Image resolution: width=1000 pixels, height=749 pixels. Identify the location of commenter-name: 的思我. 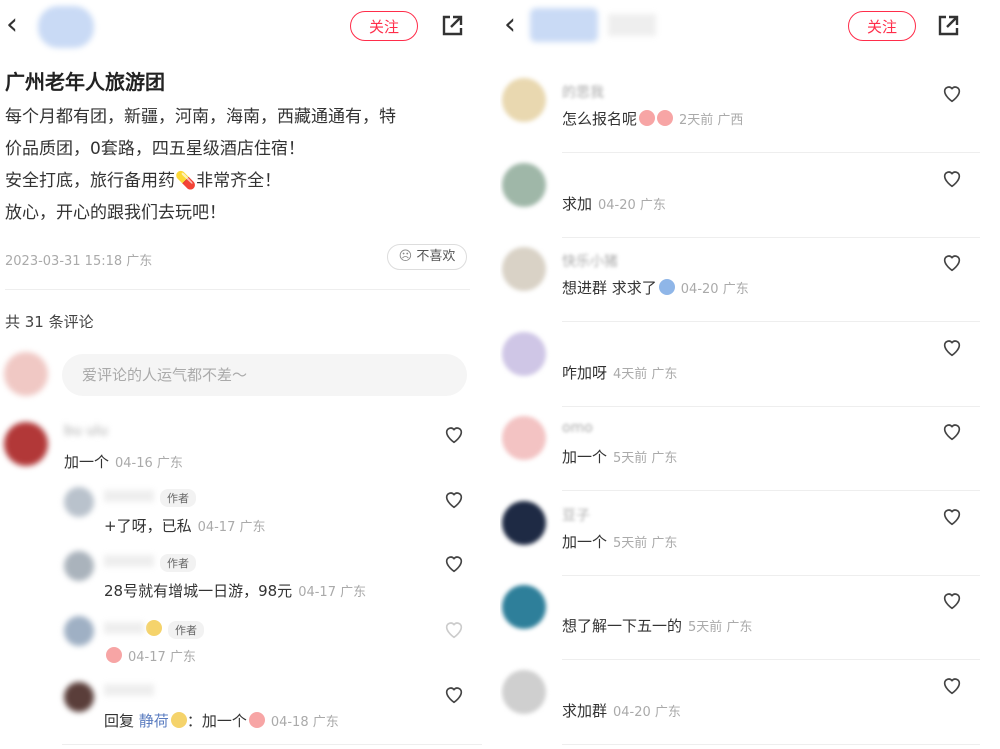
(583, 92).